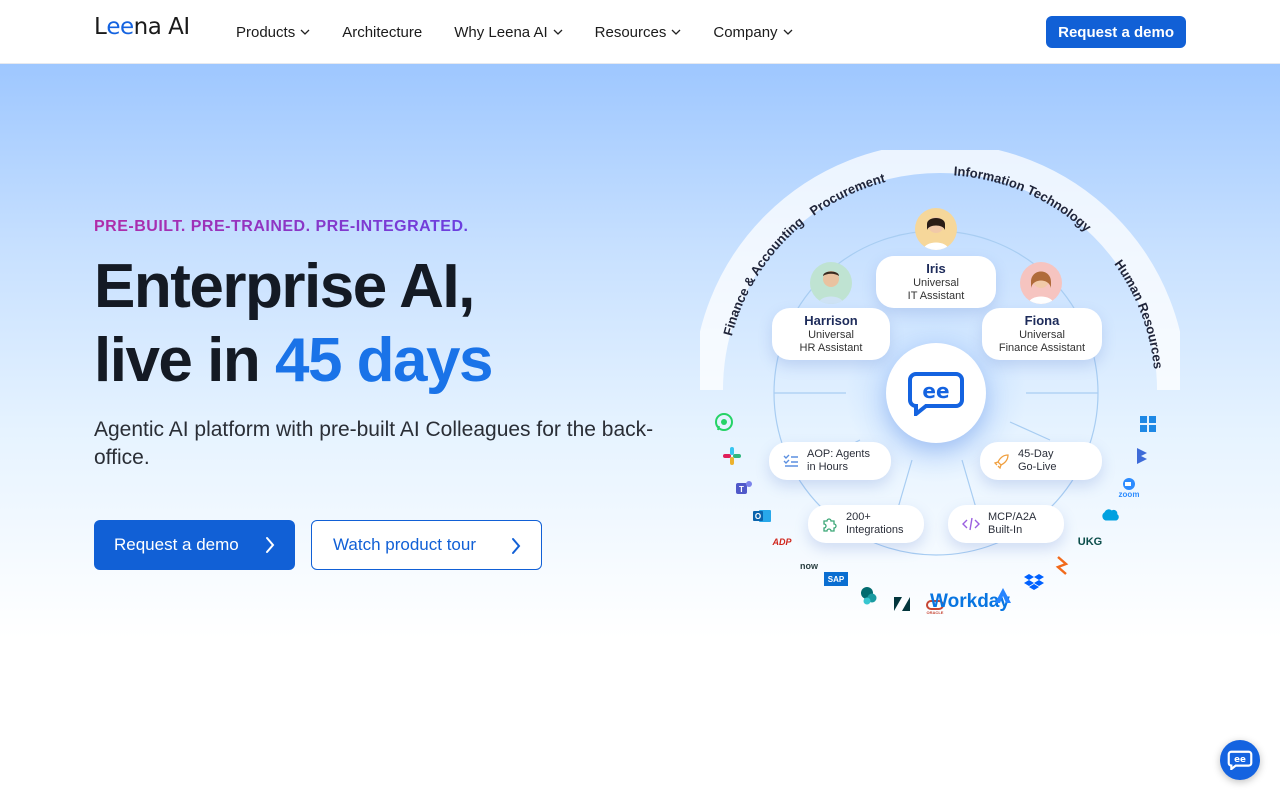 Image resolution: width=1280 pixels, height=800 pixels. I want to click on avatar-harrison, so click(831, 283).